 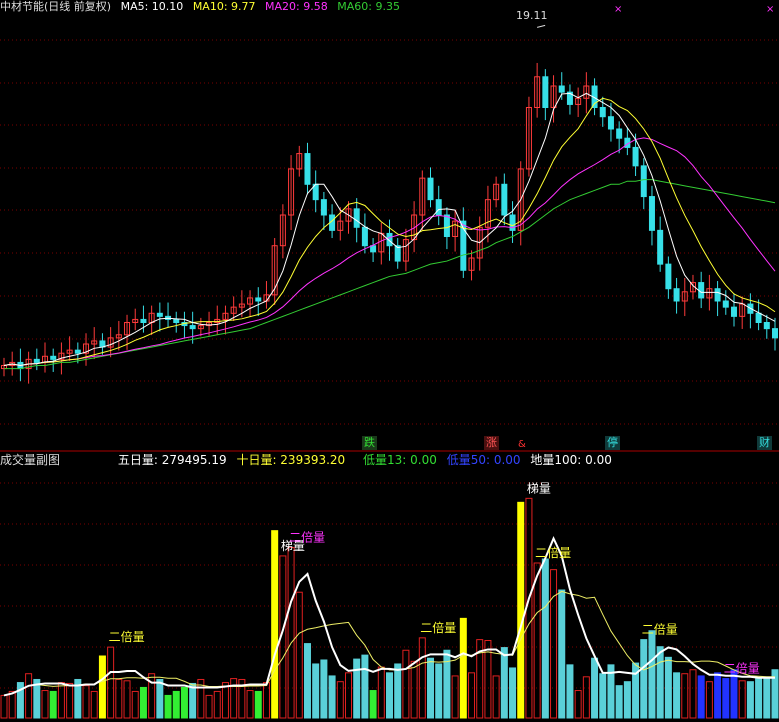 I want to click on ten-day-volume: 十日量: 239393.20, so click(x=291, y=460).